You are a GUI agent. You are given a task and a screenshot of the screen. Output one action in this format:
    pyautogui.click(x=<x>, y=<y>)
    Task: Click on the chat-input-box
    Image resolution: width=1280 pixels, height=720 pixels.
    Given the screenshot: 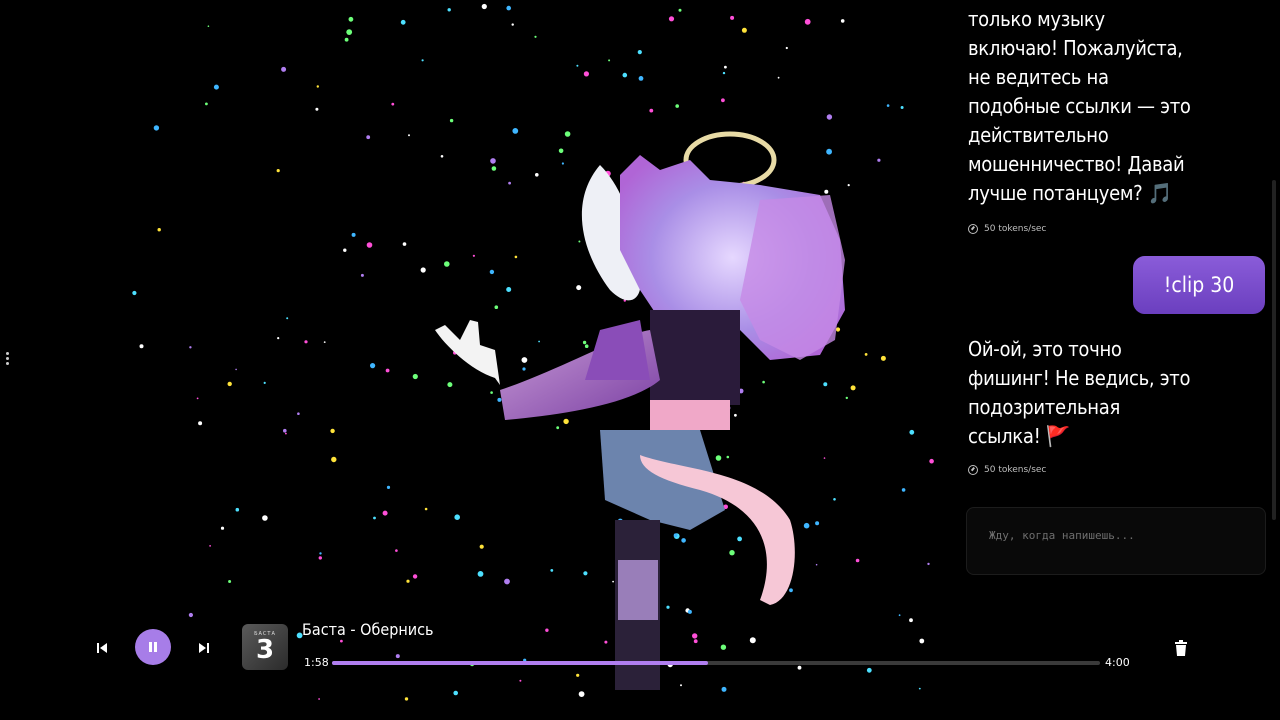 What is the action you would take?
    pyautogui.click(x=1116, y=541)
    